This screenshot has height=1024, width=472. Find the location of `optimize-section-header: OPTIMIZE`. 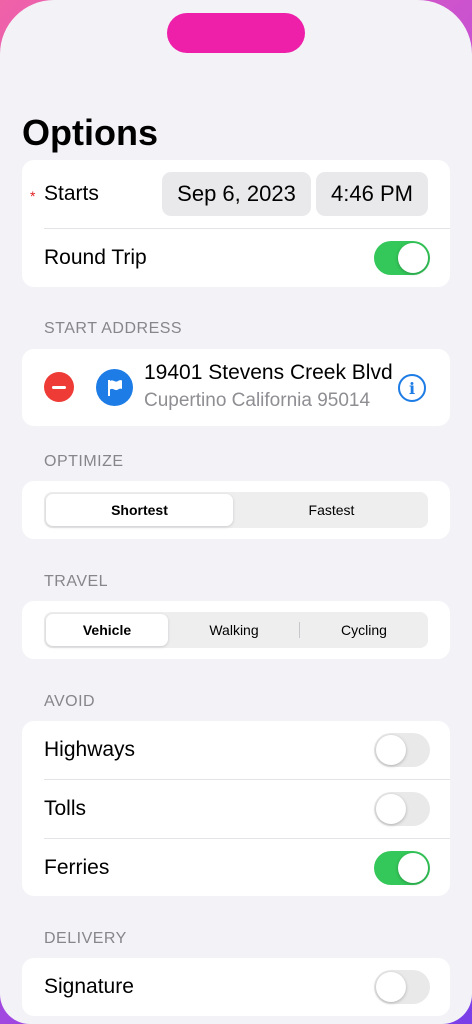

optimize-section-header: OPTIMIZE is located at coordinates (84, 461).